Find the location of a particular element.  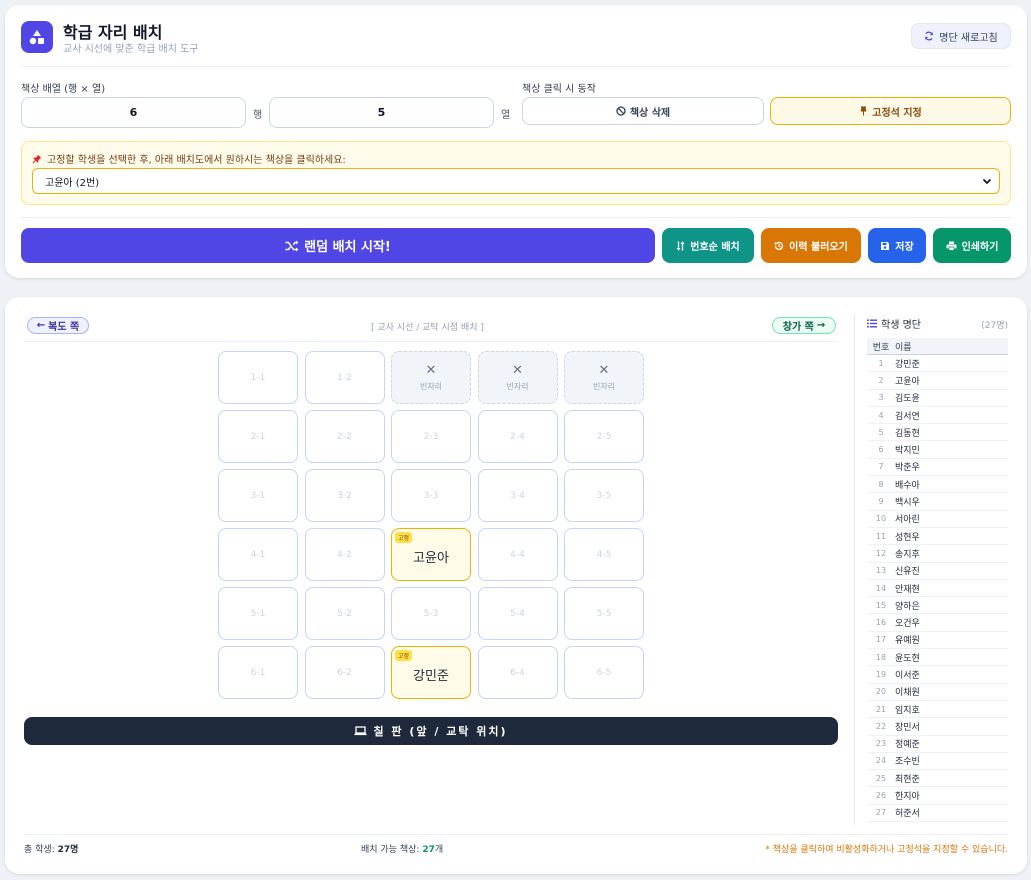

desk: 4-4 is located at coordinates (517, 554).